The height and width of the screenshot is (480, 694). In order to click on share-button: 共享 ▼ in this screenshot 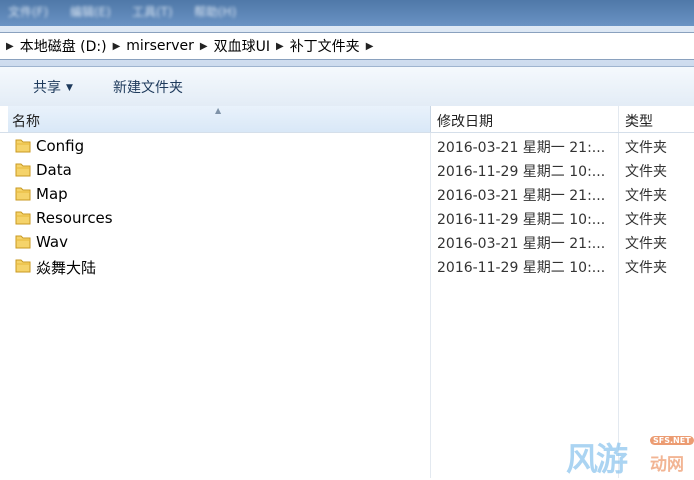, I will do `click(53, 87)`.